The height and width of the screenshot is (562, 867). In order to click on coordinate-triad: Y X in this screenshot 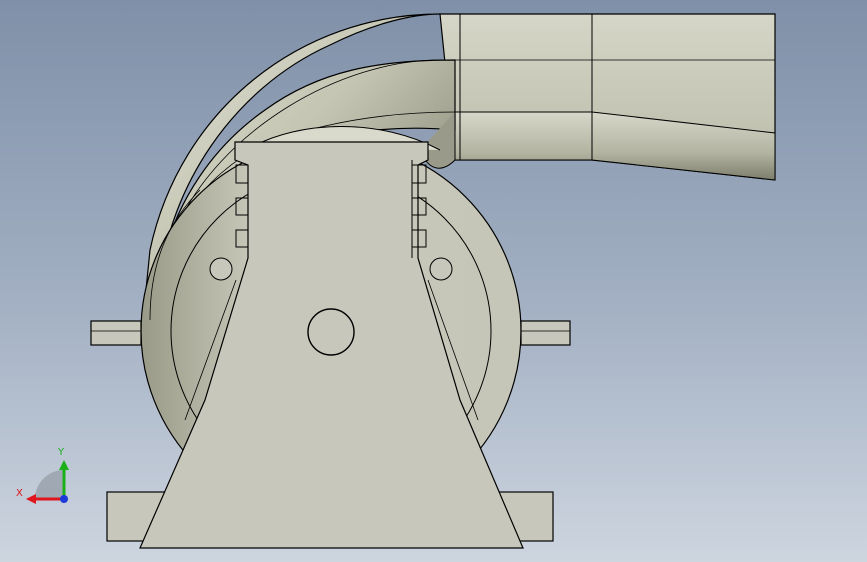, I will do `click(42, 475)`.